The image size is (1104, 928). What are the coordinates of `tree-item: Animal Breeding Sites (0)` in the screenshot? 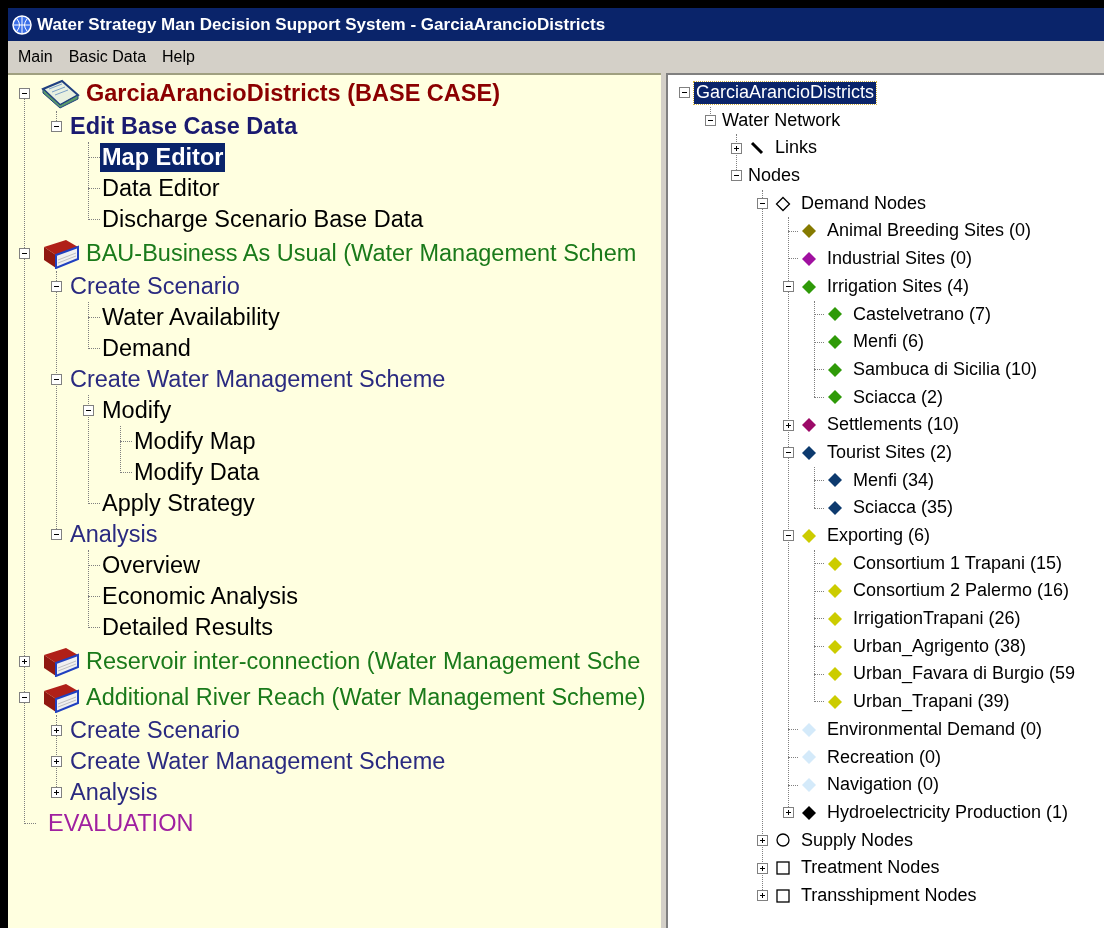 It's located at (929, 231).